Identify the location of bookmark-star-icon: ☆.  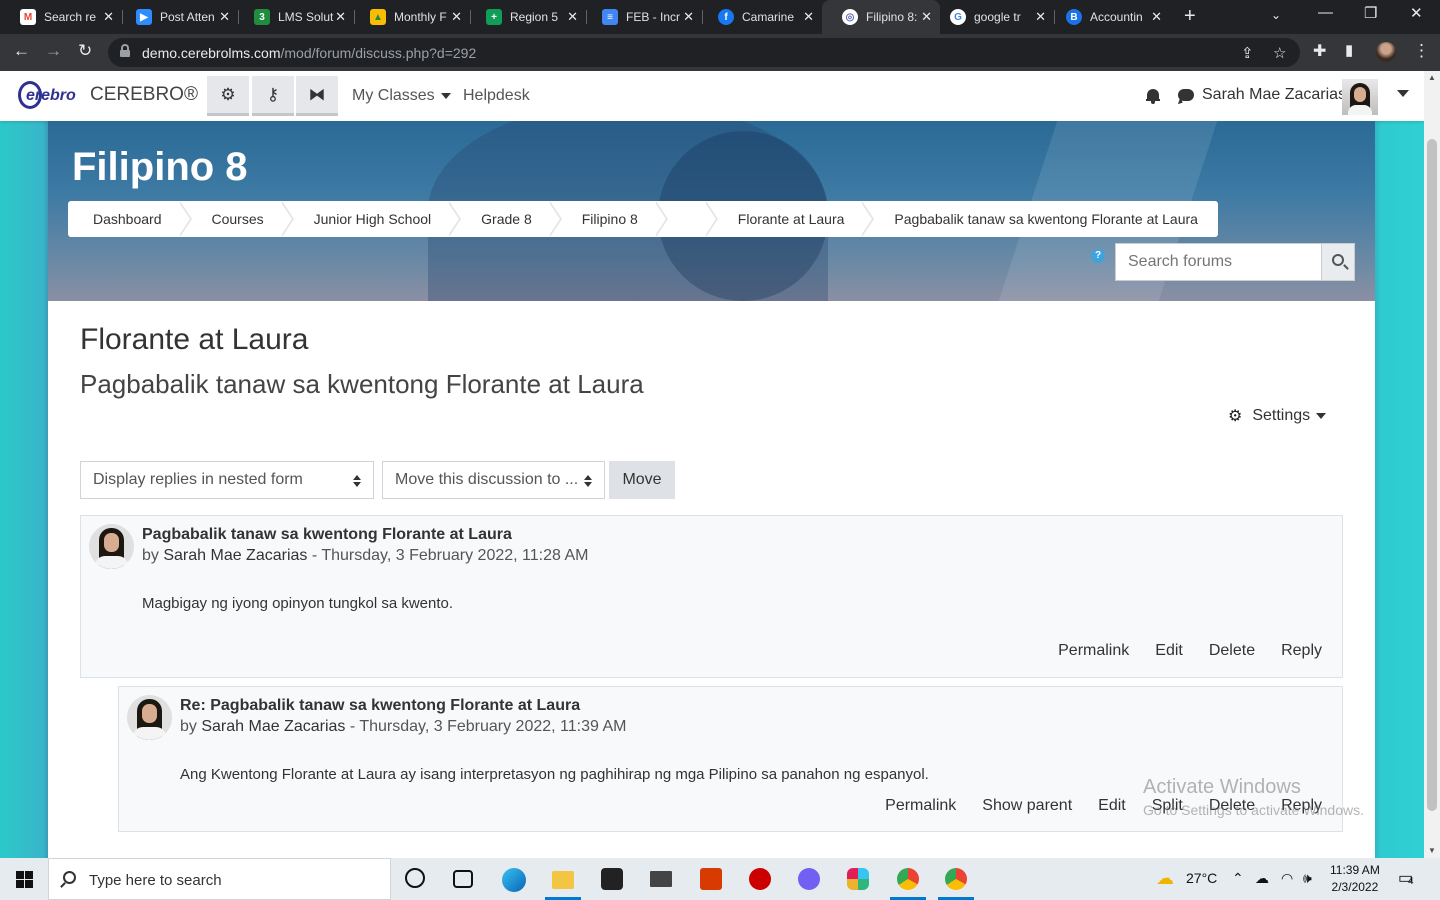
(1279, 53).